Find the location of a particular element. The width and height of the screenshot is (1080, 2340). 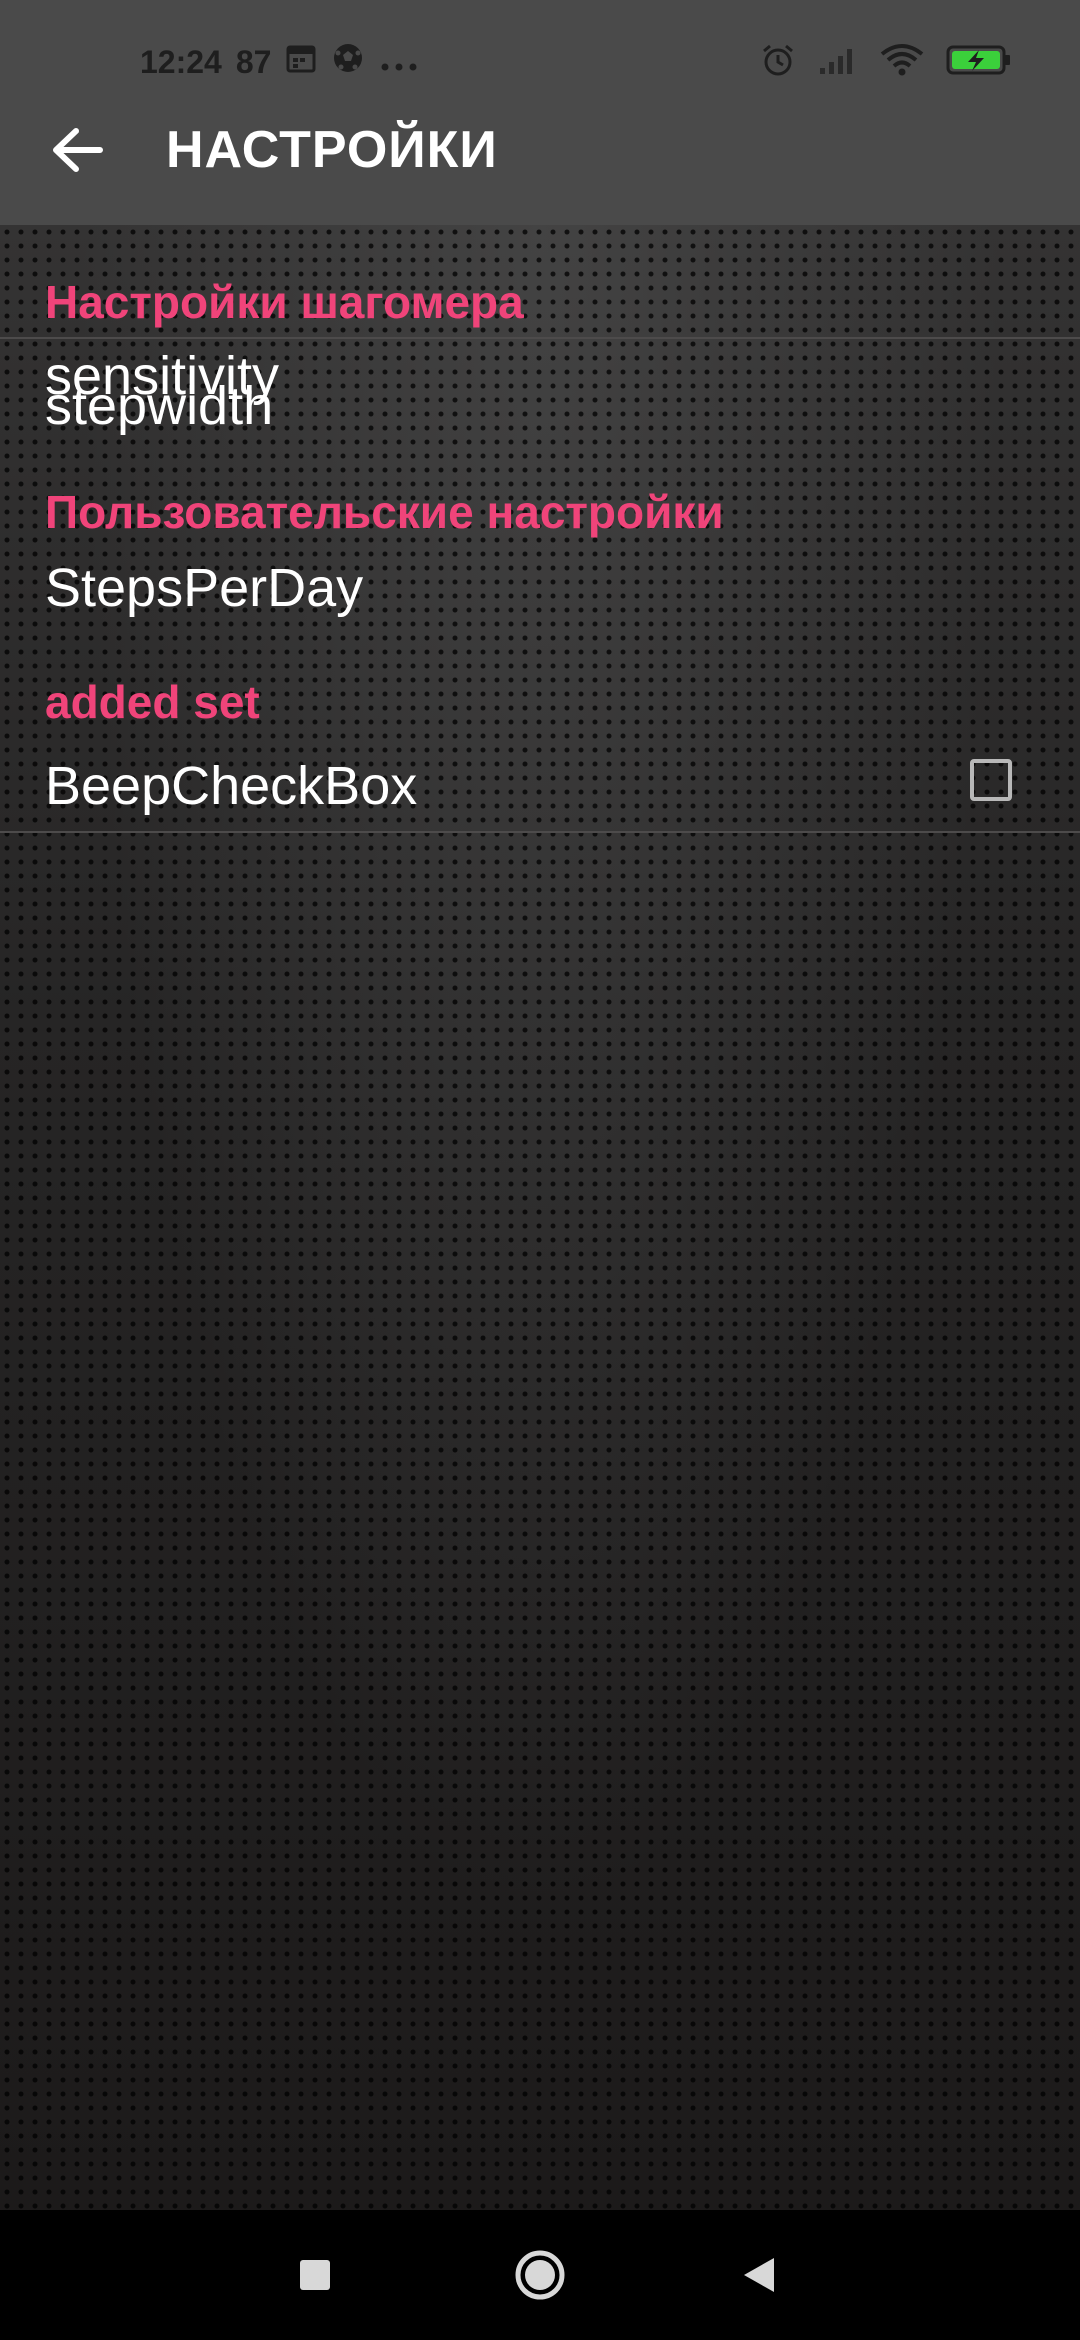

home-icon is located at coordinates (540, 2275).